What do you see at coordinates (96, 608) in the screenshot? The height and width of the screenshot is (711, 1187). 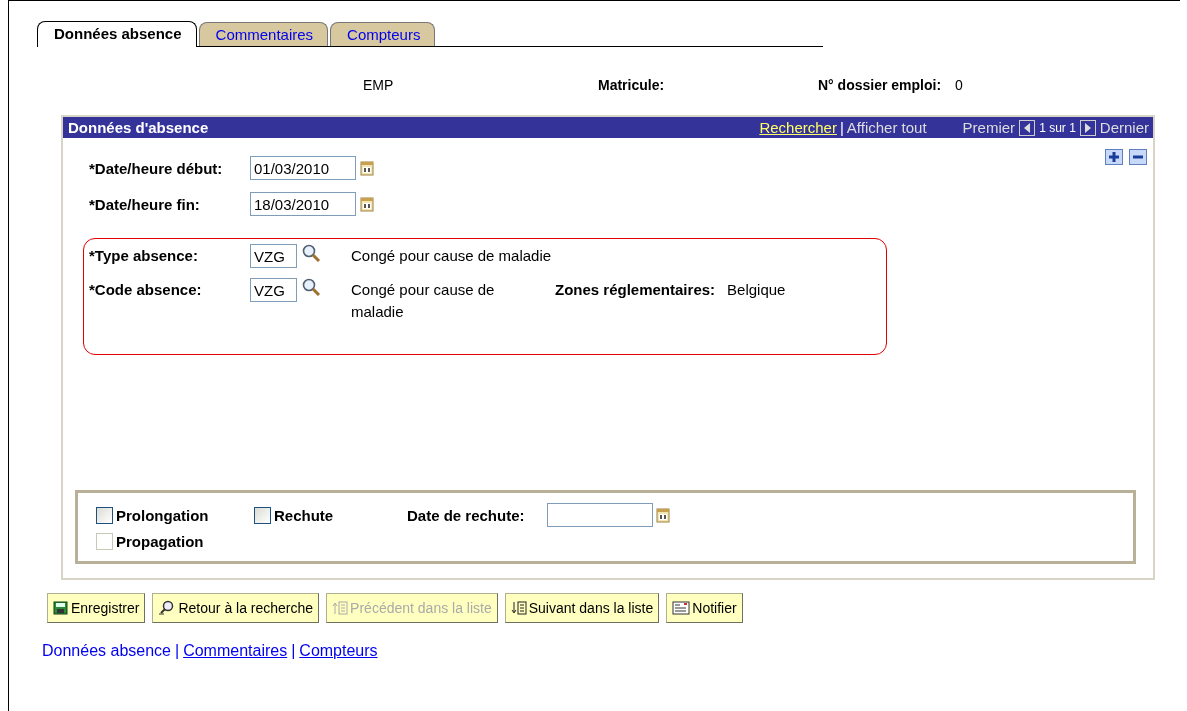 I see `toolbar-button: Enregistrer` at bounding box center [96, 608].